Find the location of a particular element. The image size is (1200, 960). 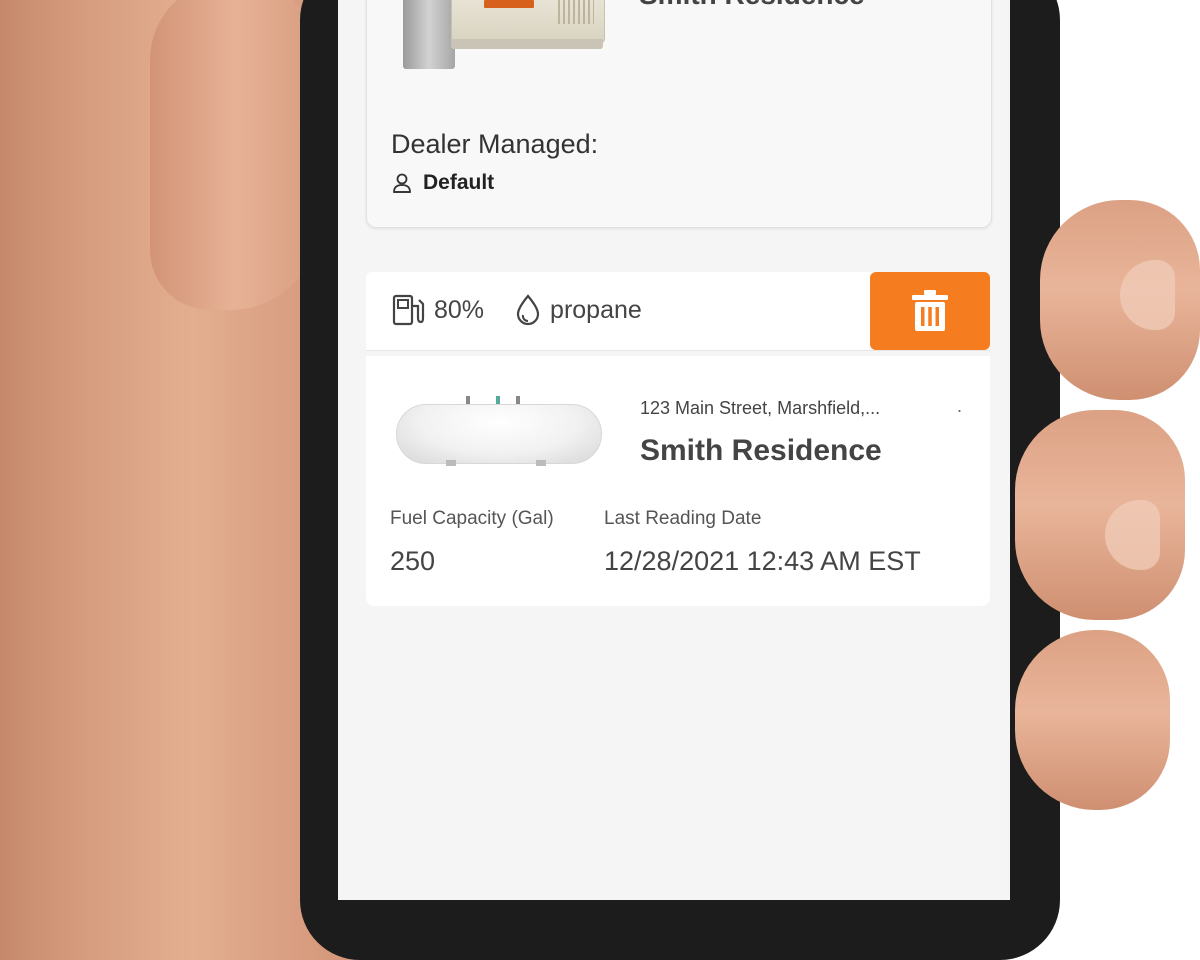

tank-card-title: Smith Residence is located at coordinates (761, 450).